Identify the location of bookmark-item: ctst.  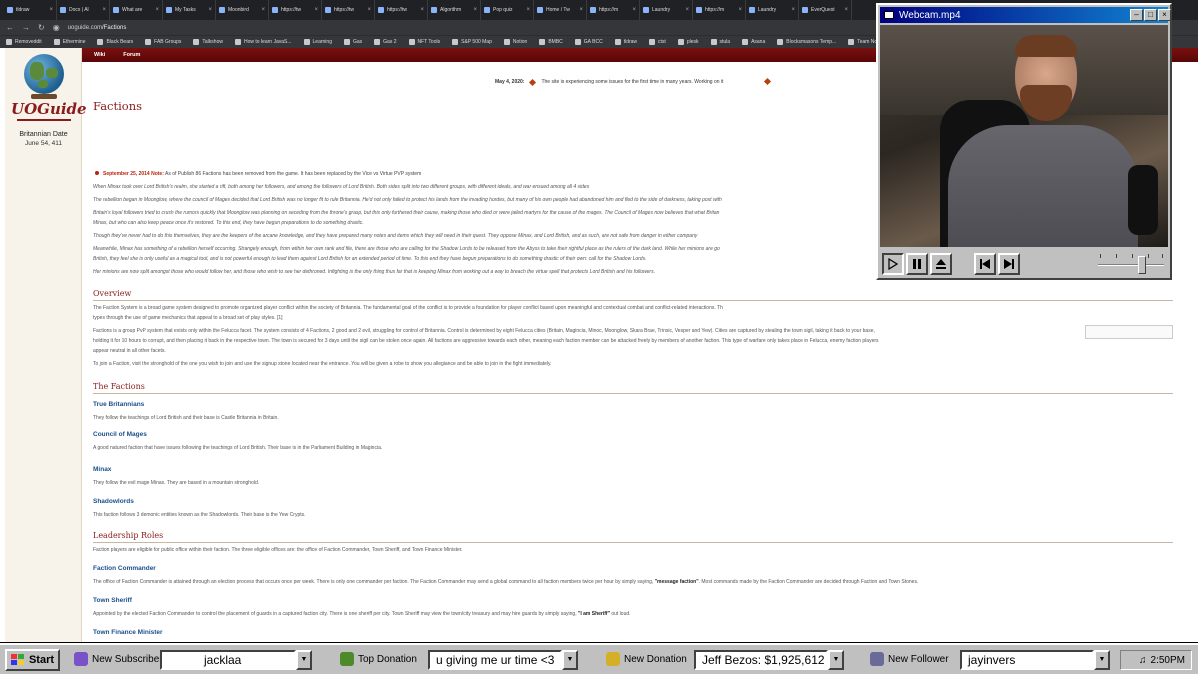
(657, 42).